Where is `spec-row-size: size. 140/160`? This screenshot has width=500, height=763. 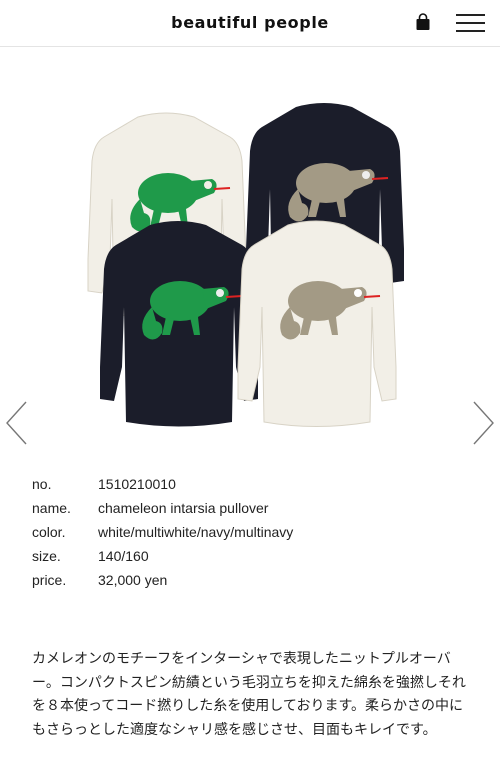 spec-row-size: size. 140/160 is located at coordinates (252, 560).